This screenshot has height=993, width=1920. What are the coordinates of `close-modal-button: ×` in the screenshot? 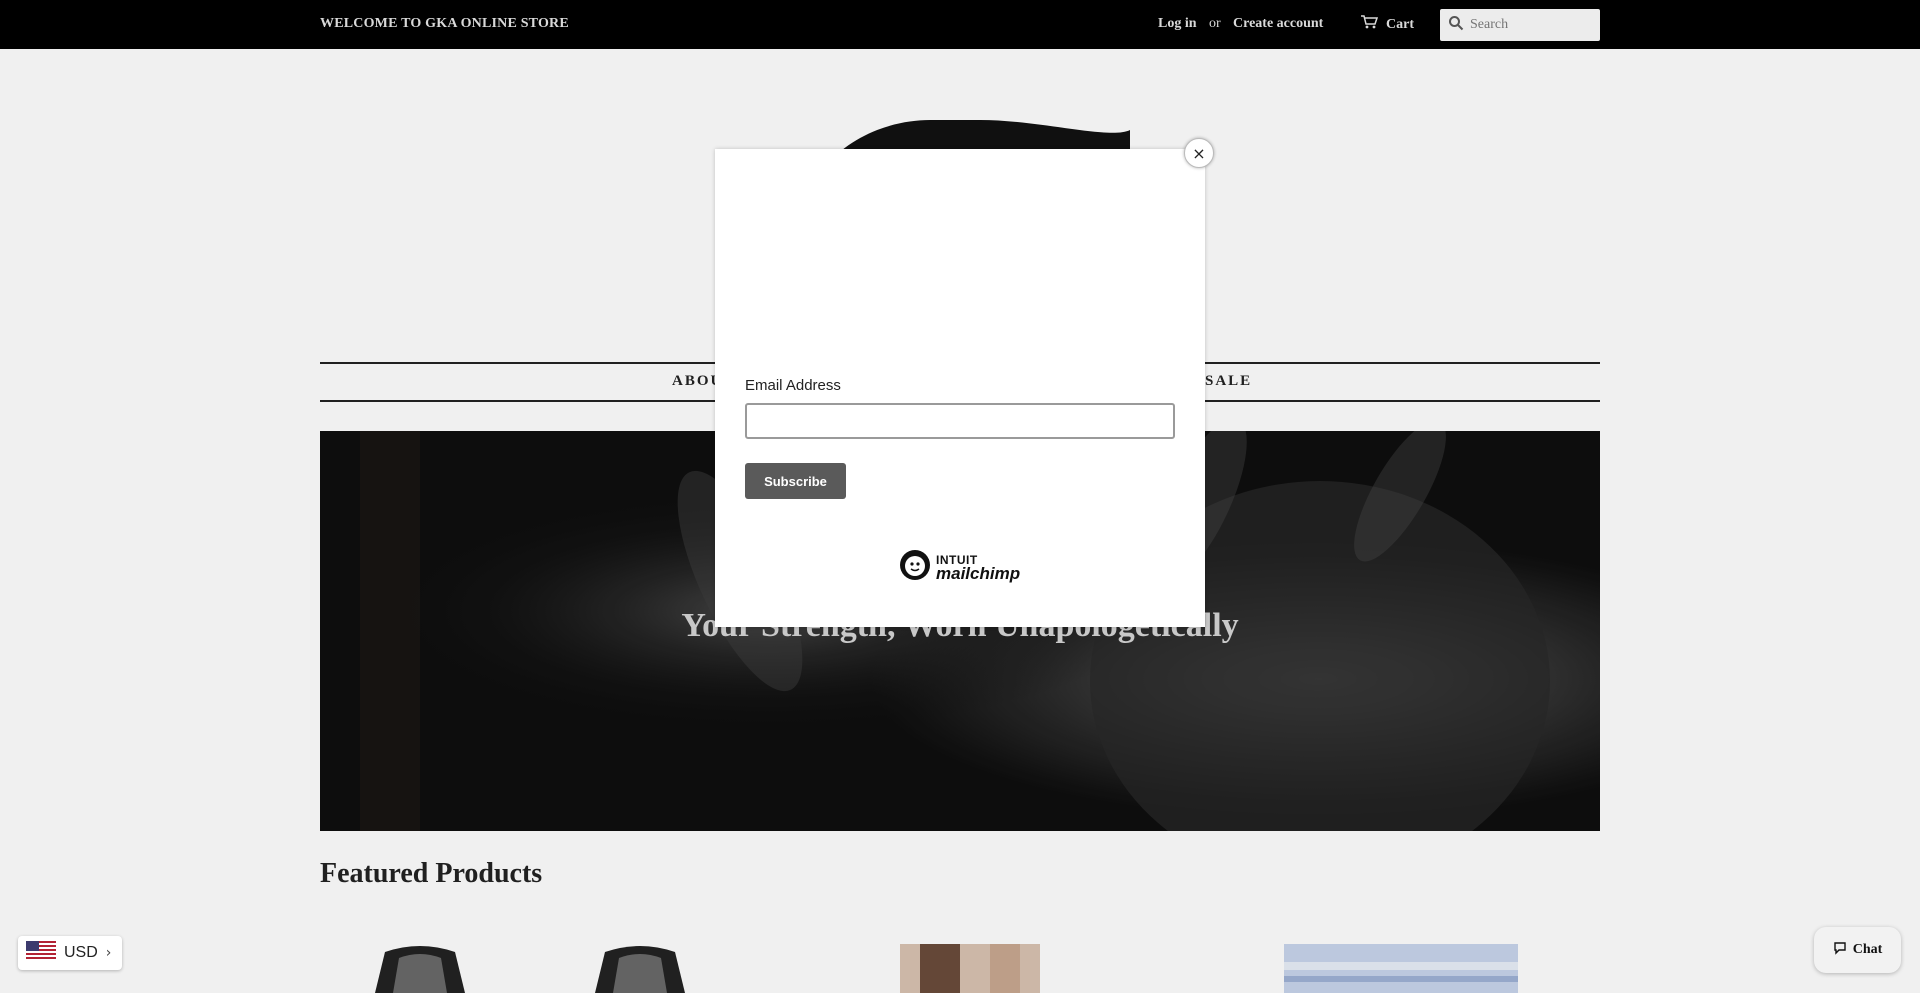 It's located at (1199, 153).